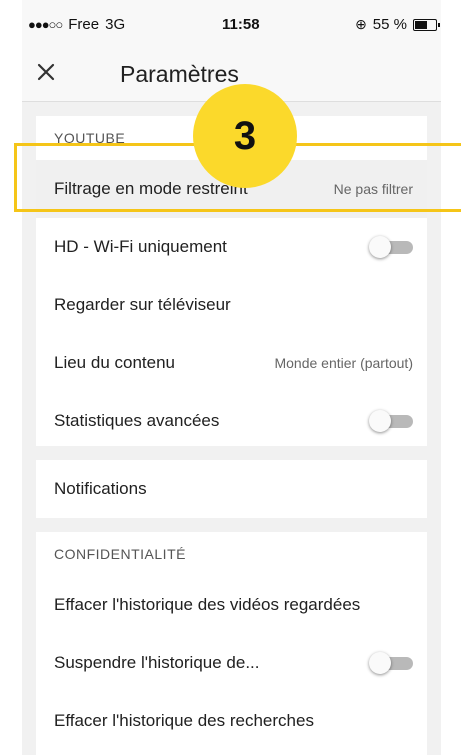 The height and width of the screenshot is (755, 461). I want to click on page-title: Paramètres, so click(179, 74).